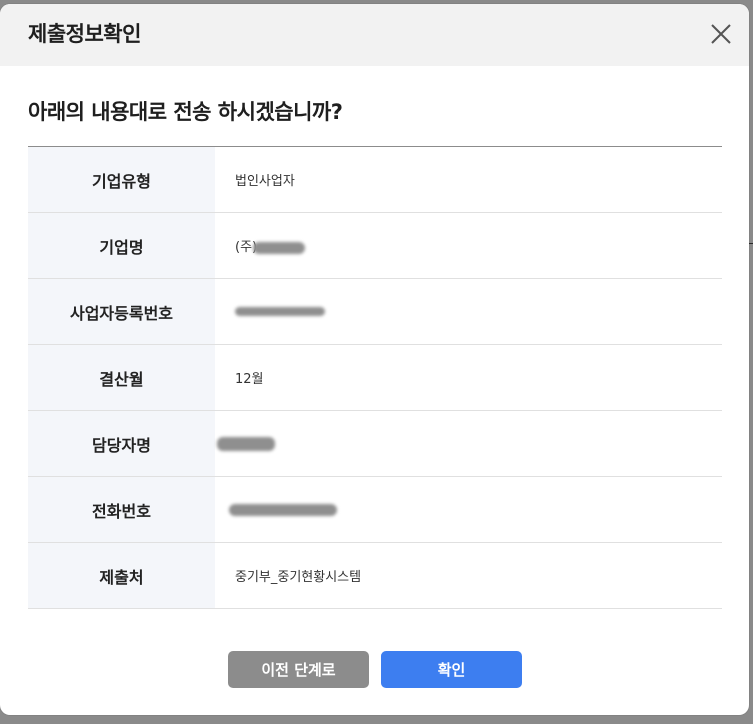 Image resolution: width=753 pixels, height=724 pixels. I want to click on table-row: 기업유형 법인사업자, so click(375, 179).